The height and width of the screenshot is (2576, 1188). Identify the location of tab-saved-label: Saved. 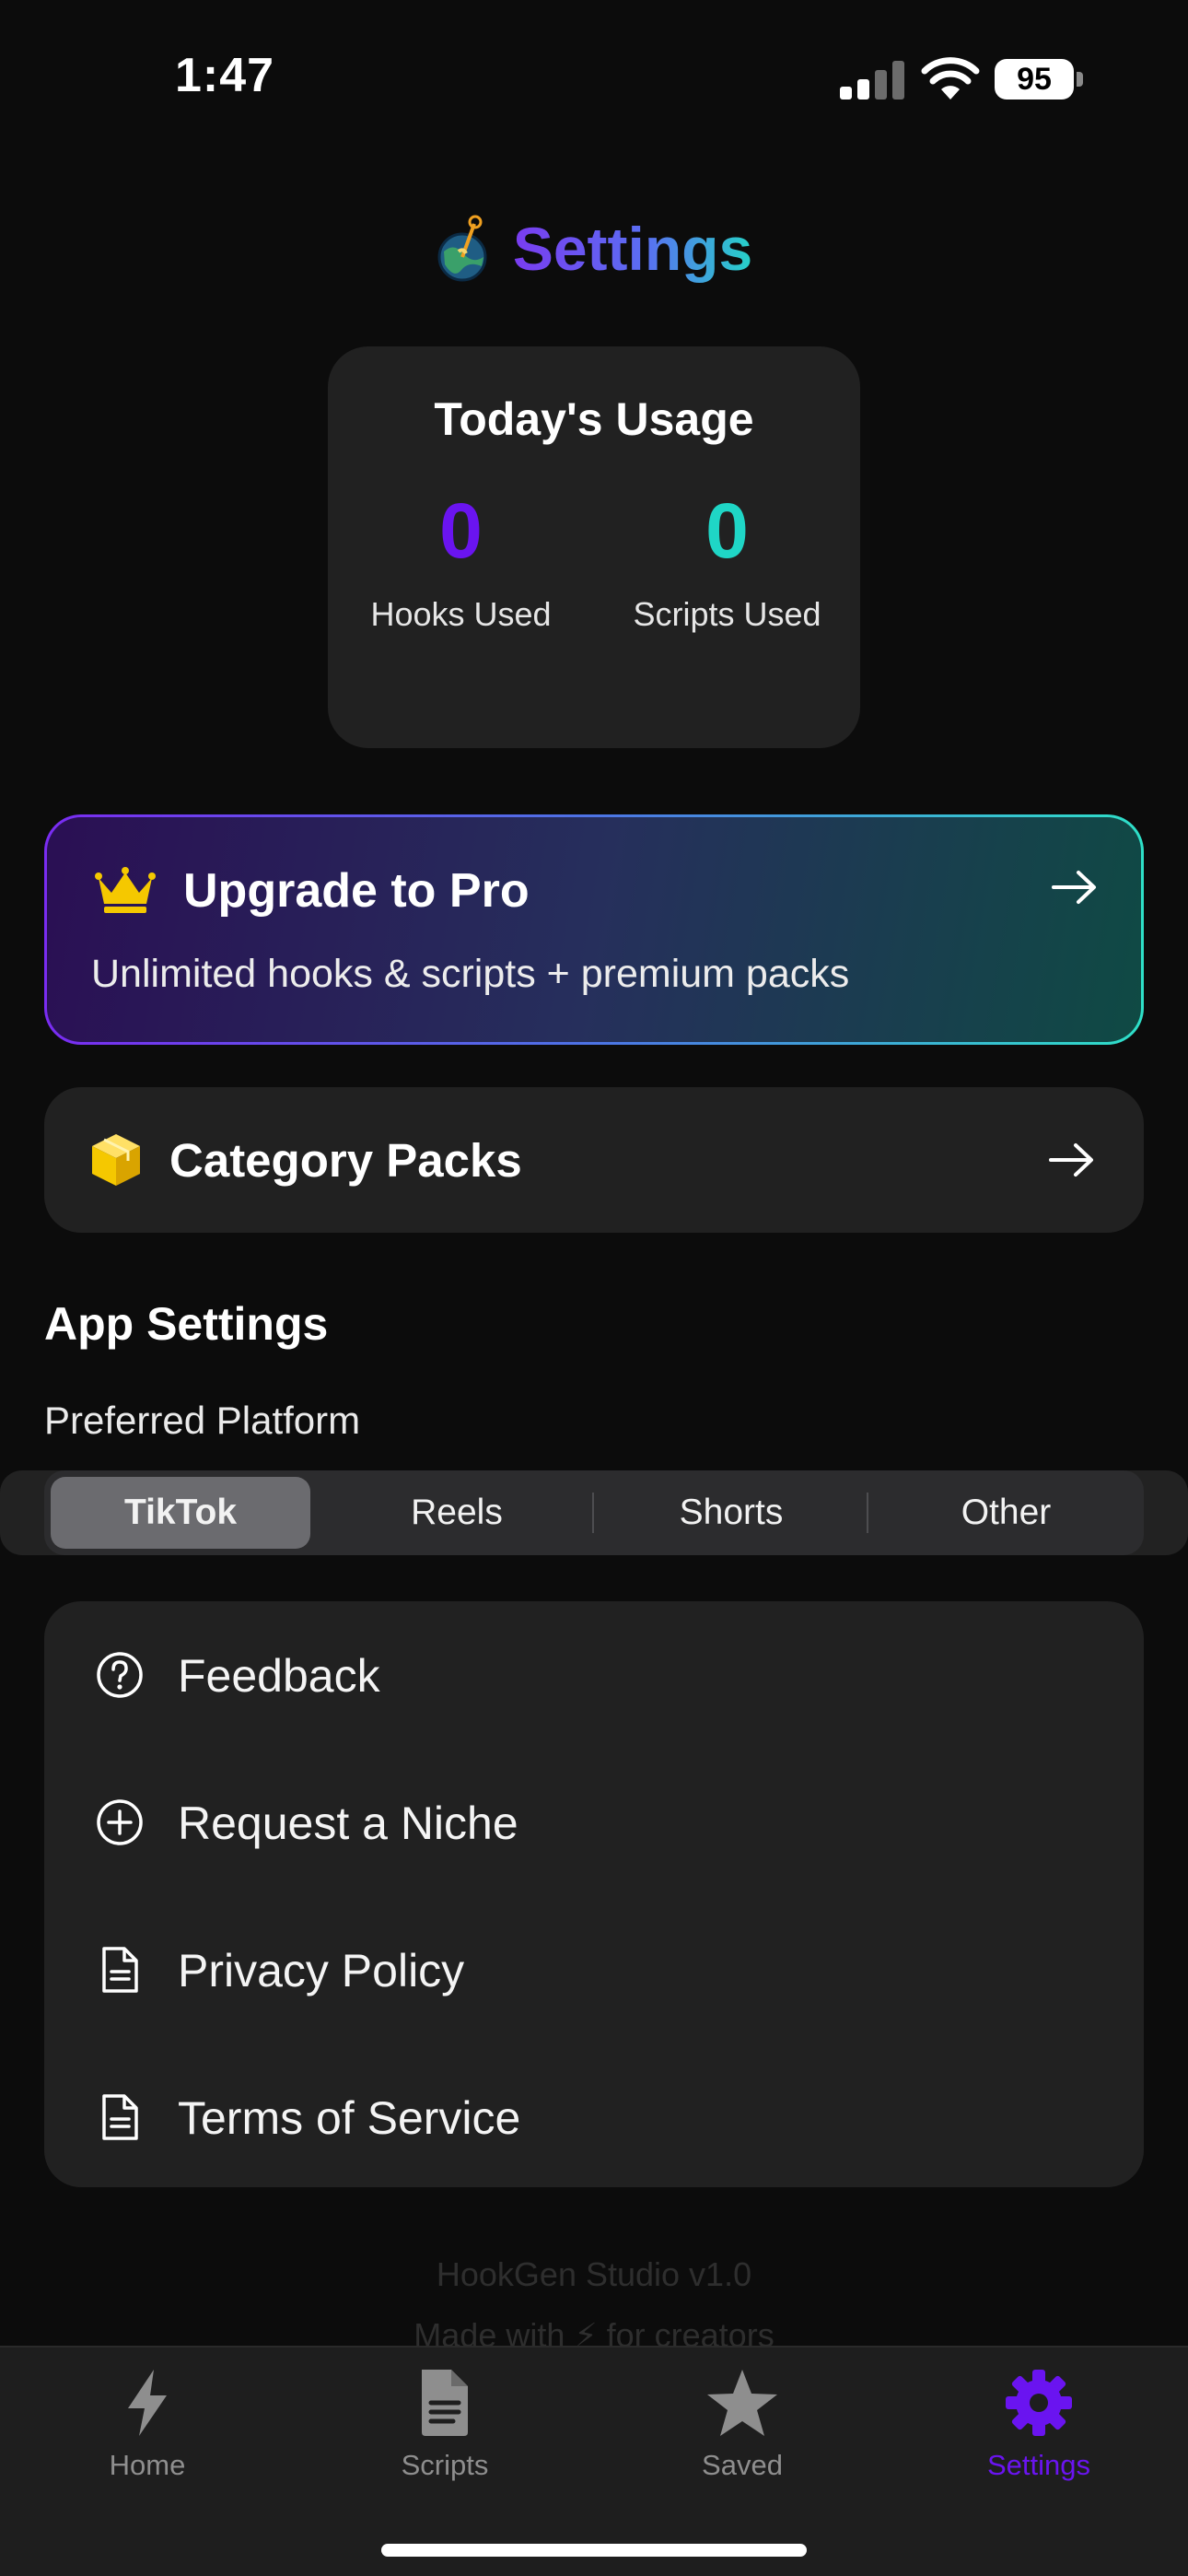
(742, 2465).